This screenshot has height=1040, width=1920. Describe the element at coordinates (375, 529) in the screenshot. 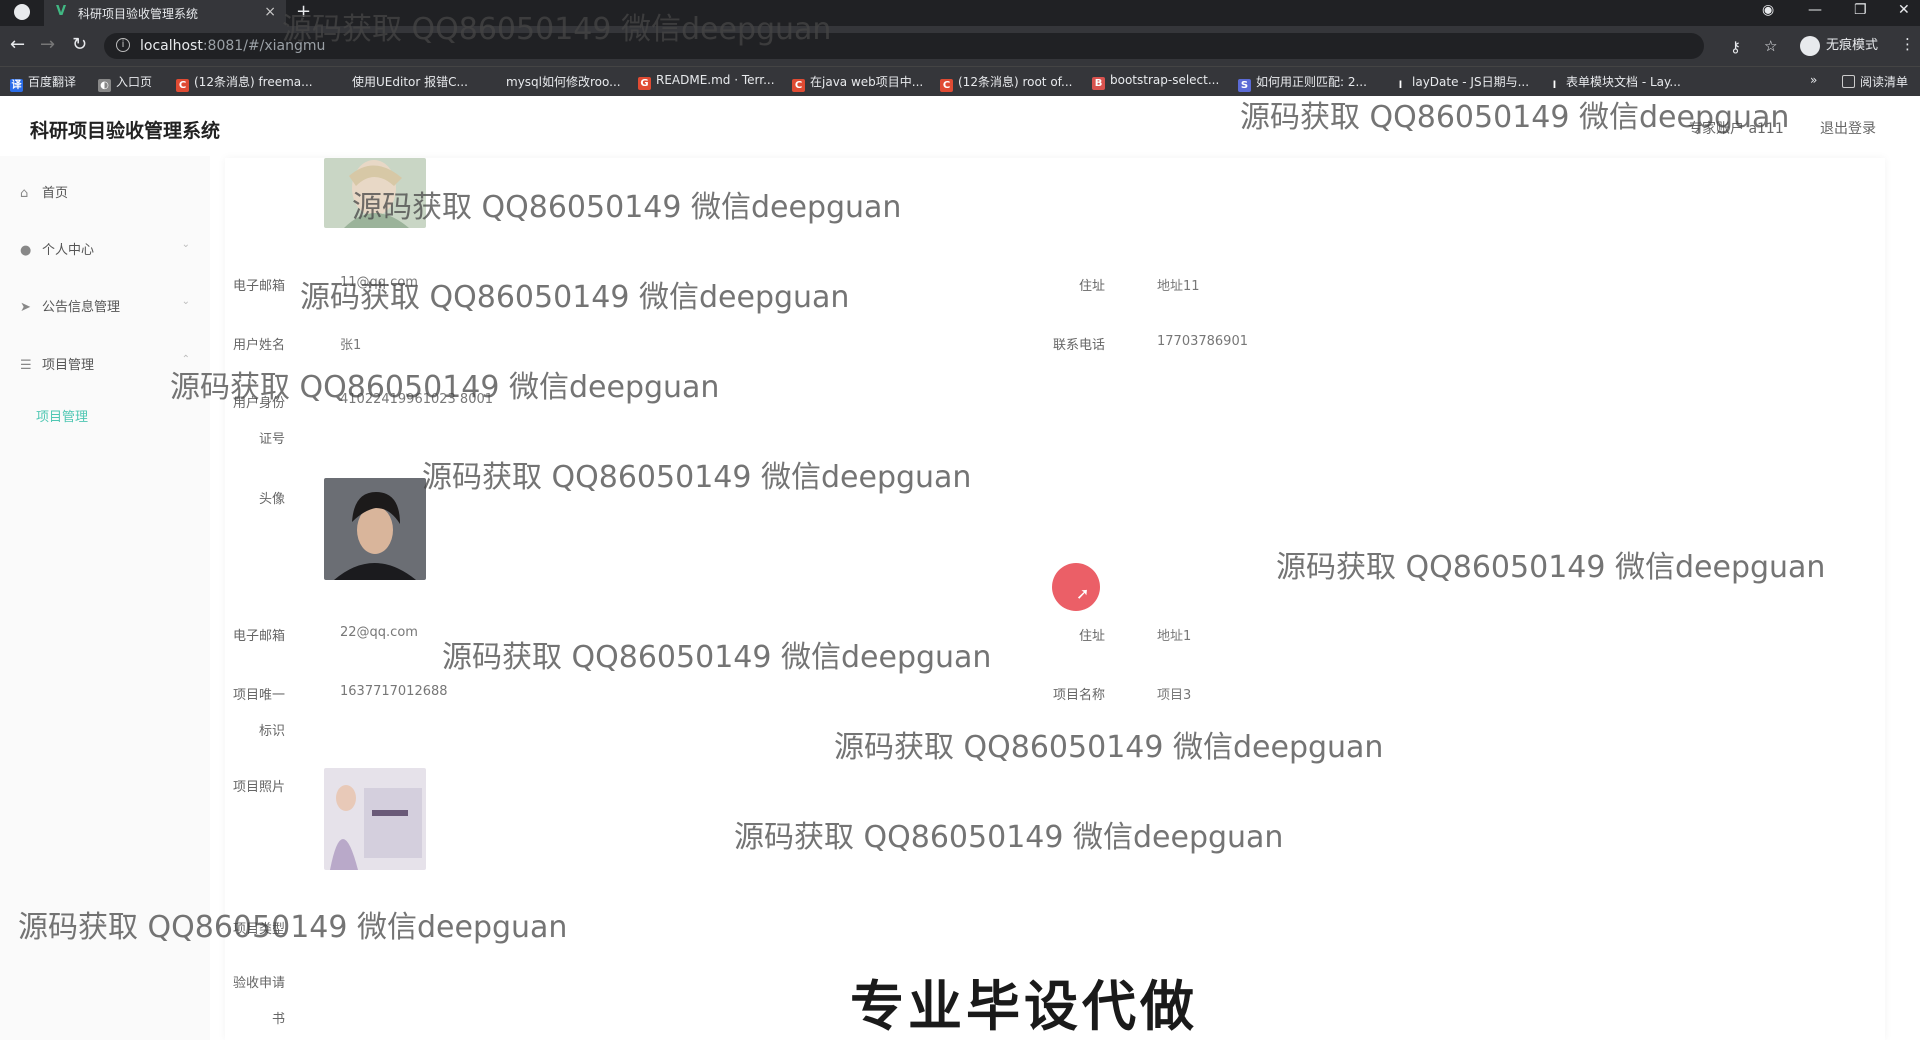

I see `user-avatar` at that location.